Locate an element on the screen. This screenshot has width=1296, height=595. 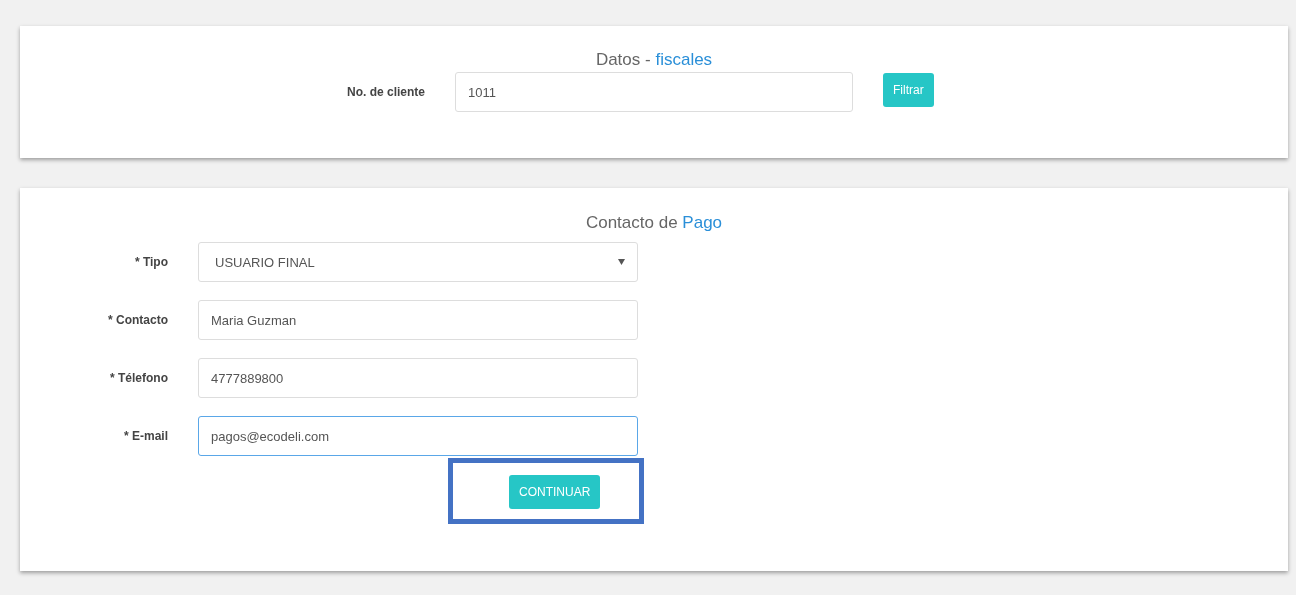
caret-icon is located at coordinates (621, 262).